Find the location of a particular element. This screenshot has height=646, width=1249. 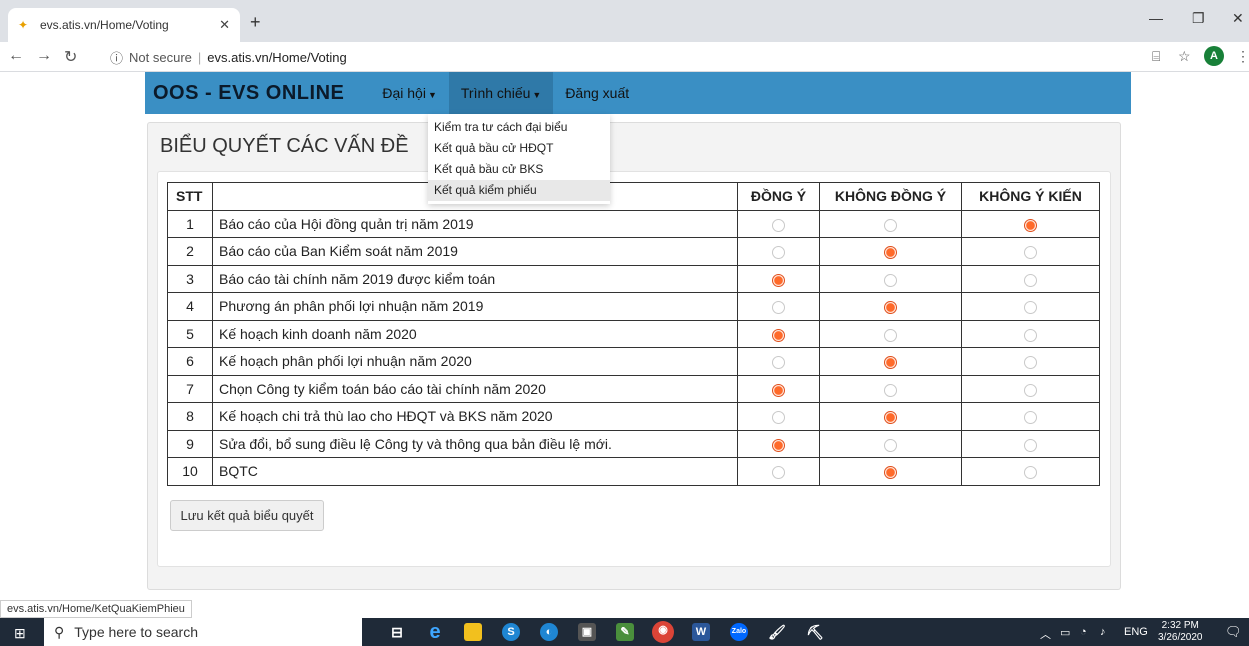

radio-cell-disagree is located at coordinates (890, 388).